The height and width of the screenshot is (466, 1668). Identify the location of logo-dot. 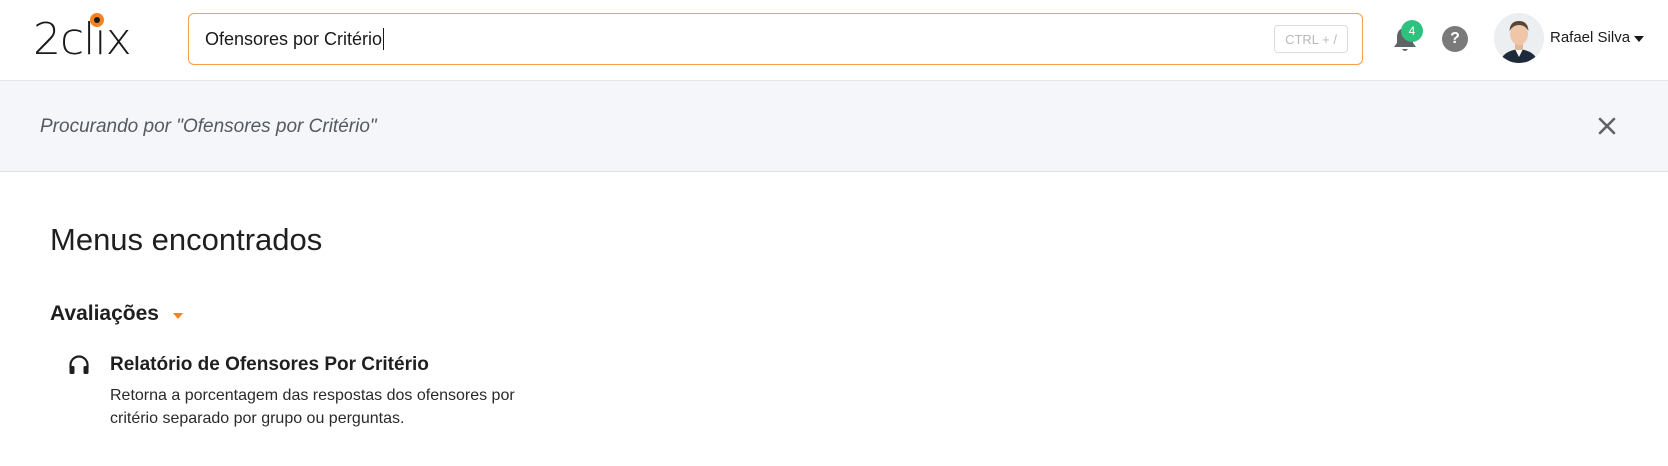
(97, 20).